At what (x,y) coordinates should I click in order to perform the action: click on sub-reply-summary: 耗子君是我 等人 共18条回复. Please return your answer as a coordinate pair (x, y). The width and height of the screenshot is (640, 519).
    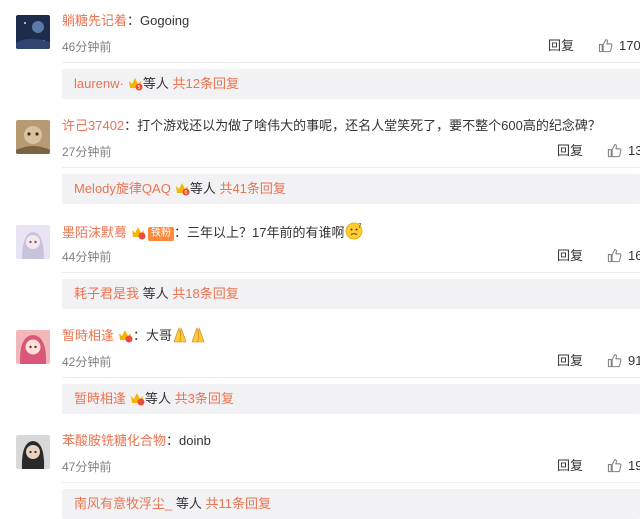
    Looking at the image, I should click on (351, 294).